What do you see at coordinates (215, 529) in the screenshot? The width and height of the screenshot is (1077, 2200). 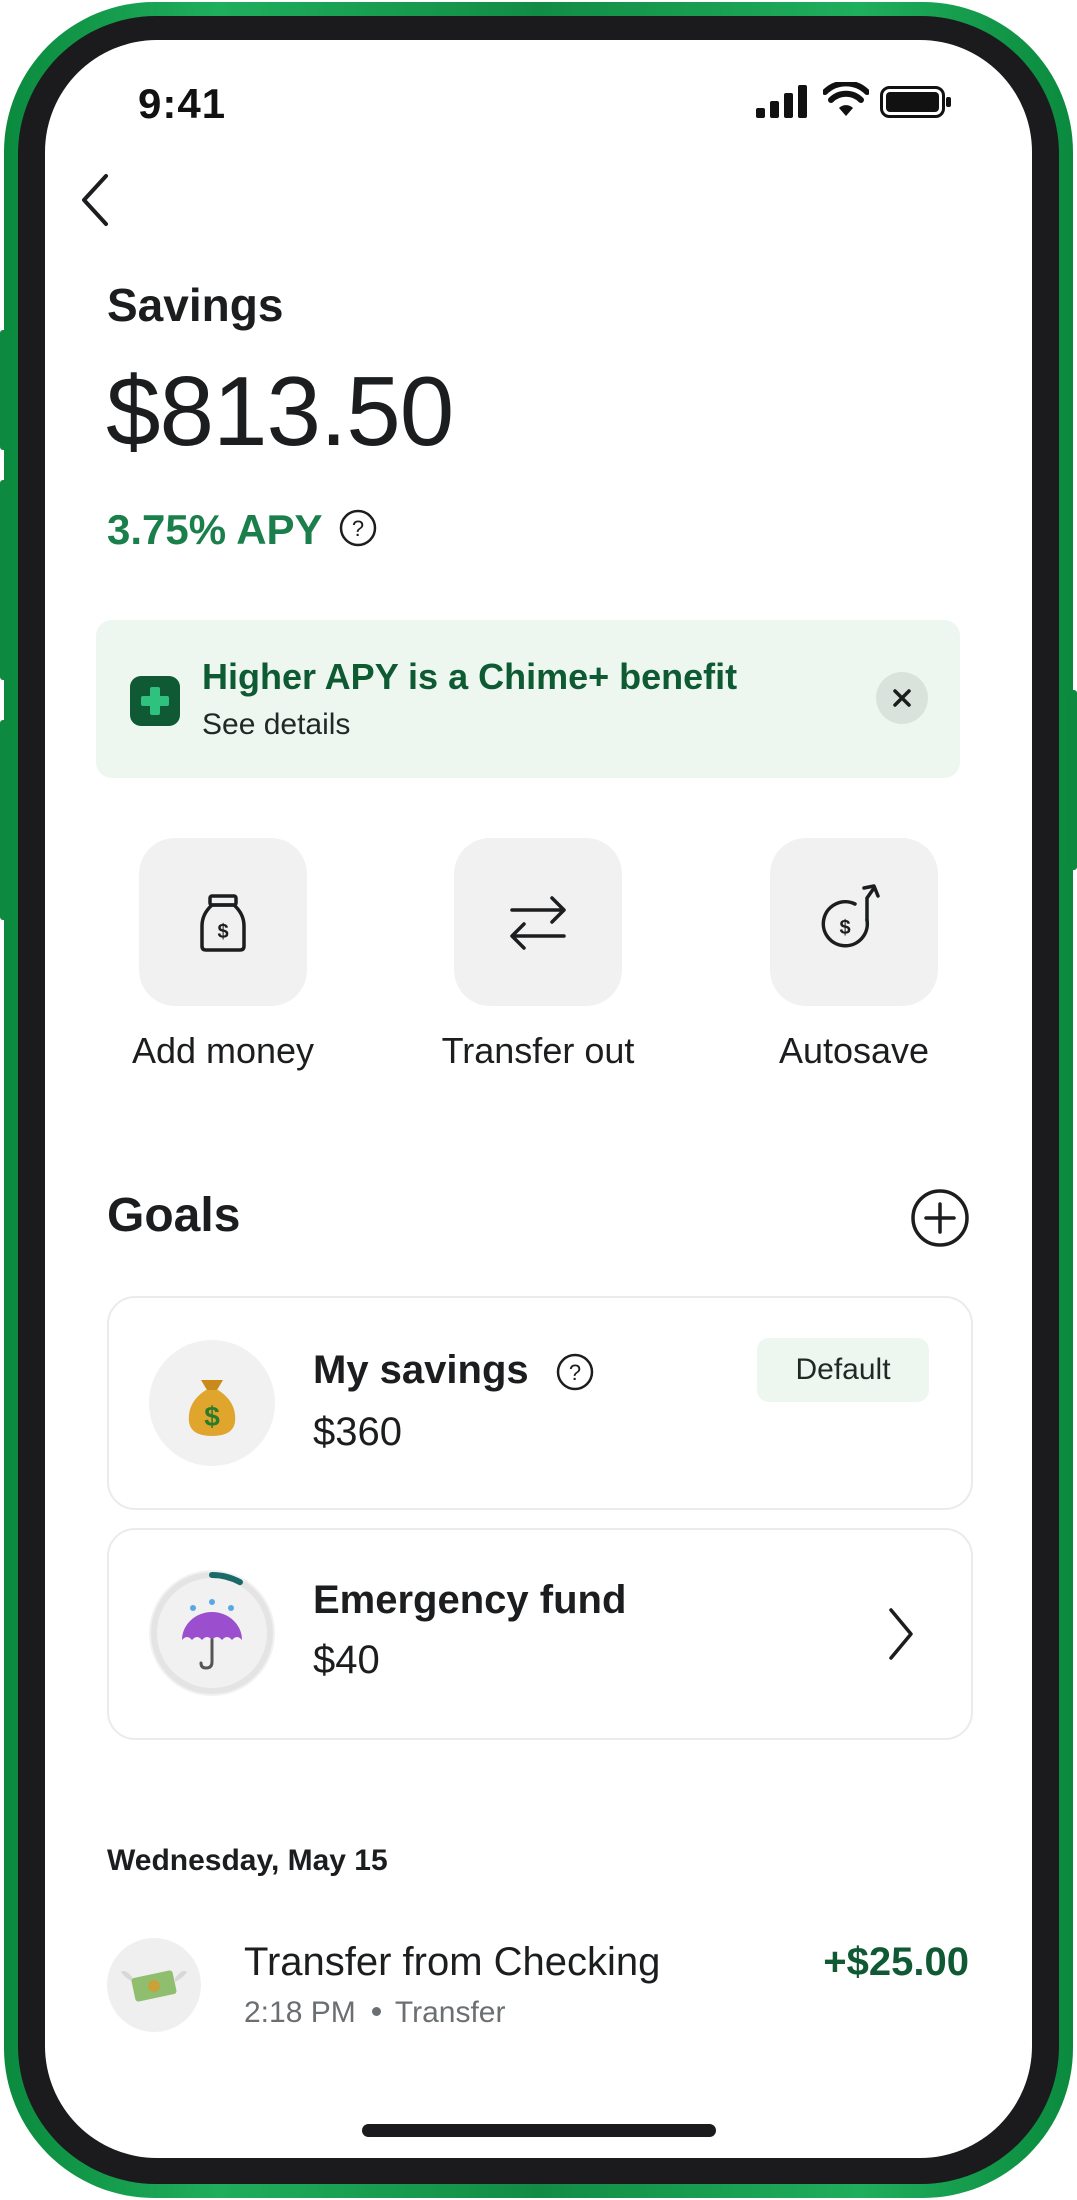 I see `apy-rate: 3.75% APY` at bounding box center [215, 529].